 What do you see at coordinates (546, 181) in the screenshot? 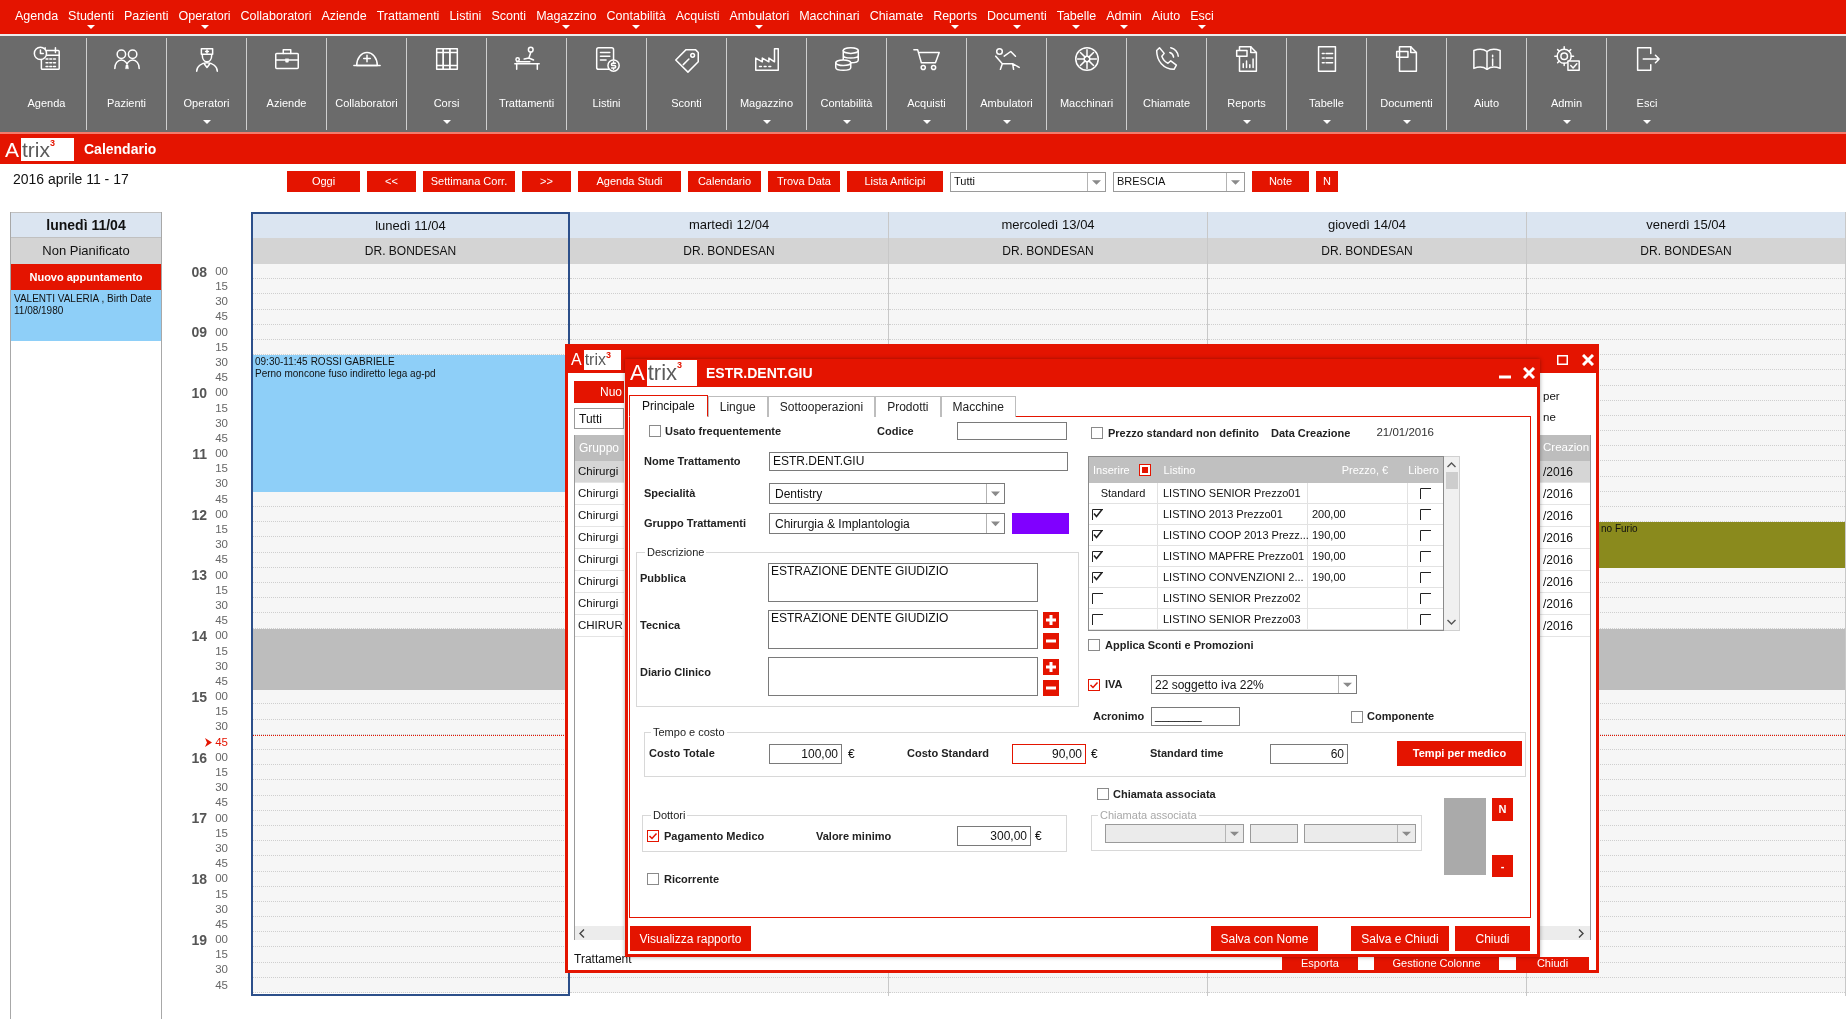
I see `action-button: >>` at bounding box center [546, 181].